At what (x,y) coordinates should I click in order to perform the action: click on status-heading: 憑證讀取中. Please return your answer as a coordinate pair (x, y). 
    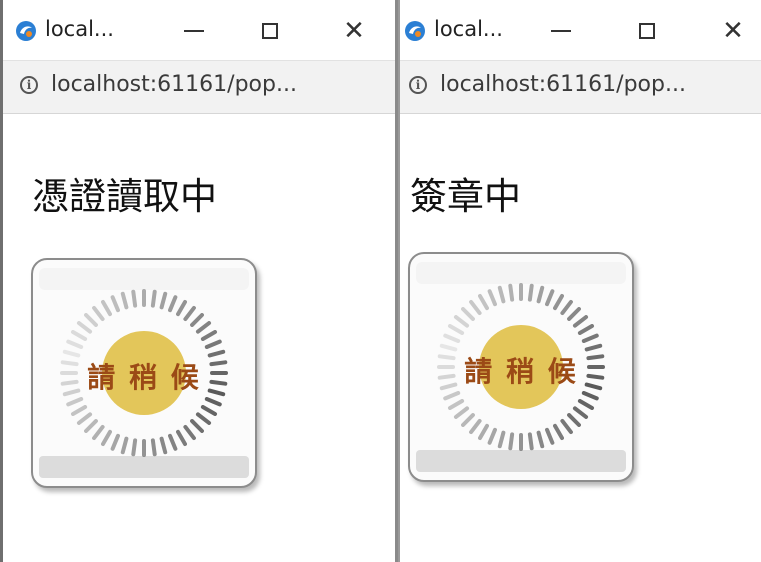
    Looking at the image, I should click on (124, 196).